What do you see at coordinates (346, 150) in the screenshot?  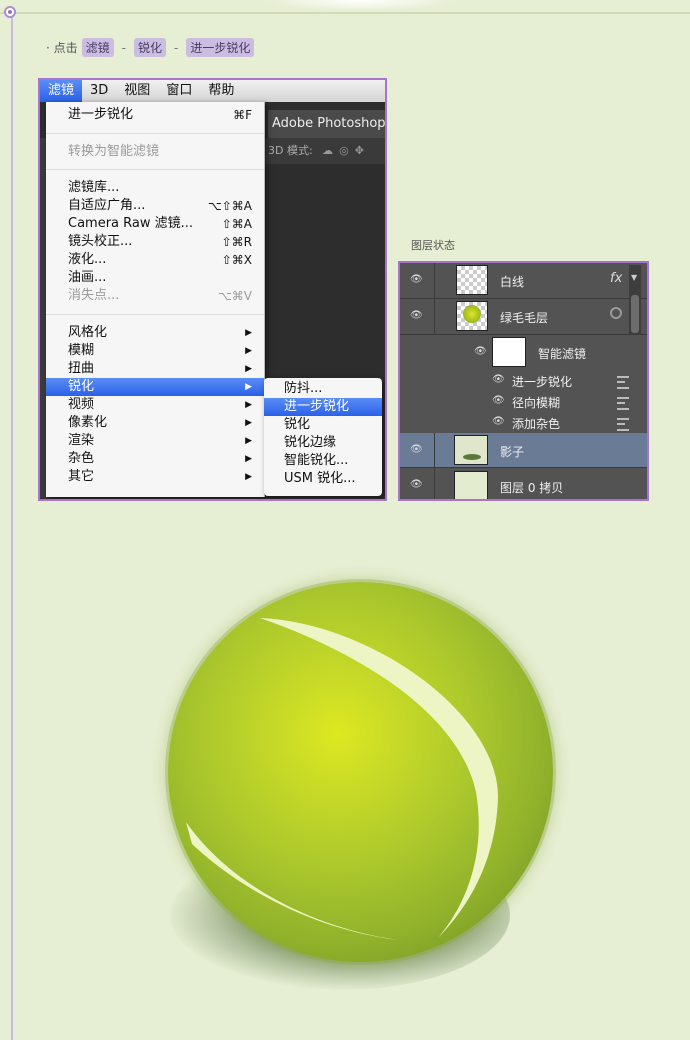 I see `3d-tool-icons: ☁◎✥` at bounding box center [346, 150].